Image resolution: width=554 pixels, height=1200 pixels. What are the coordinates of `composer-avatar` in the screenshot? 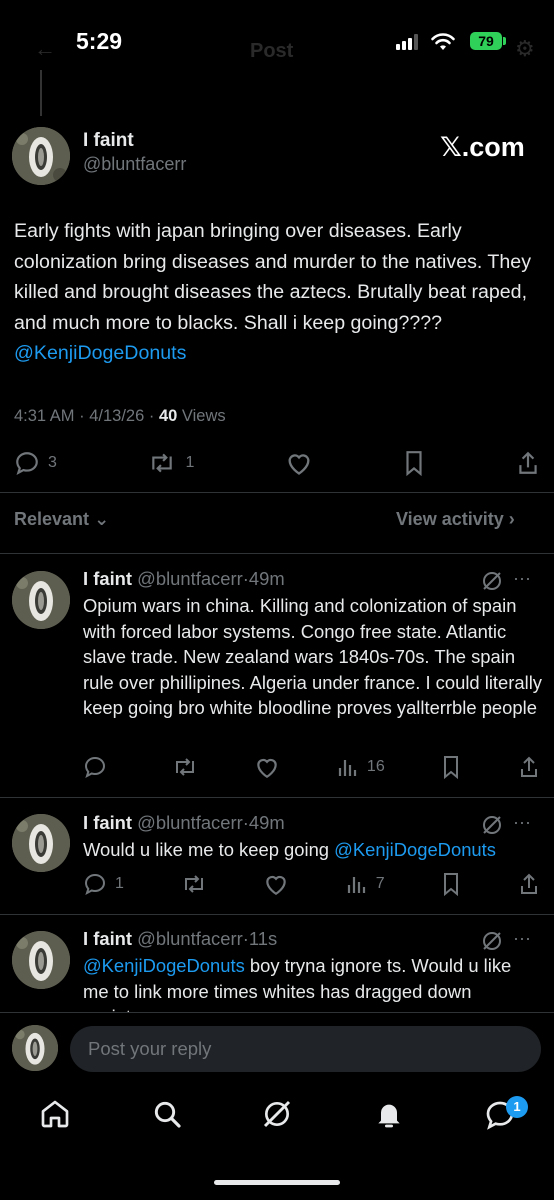 It's located at (35, 1048).